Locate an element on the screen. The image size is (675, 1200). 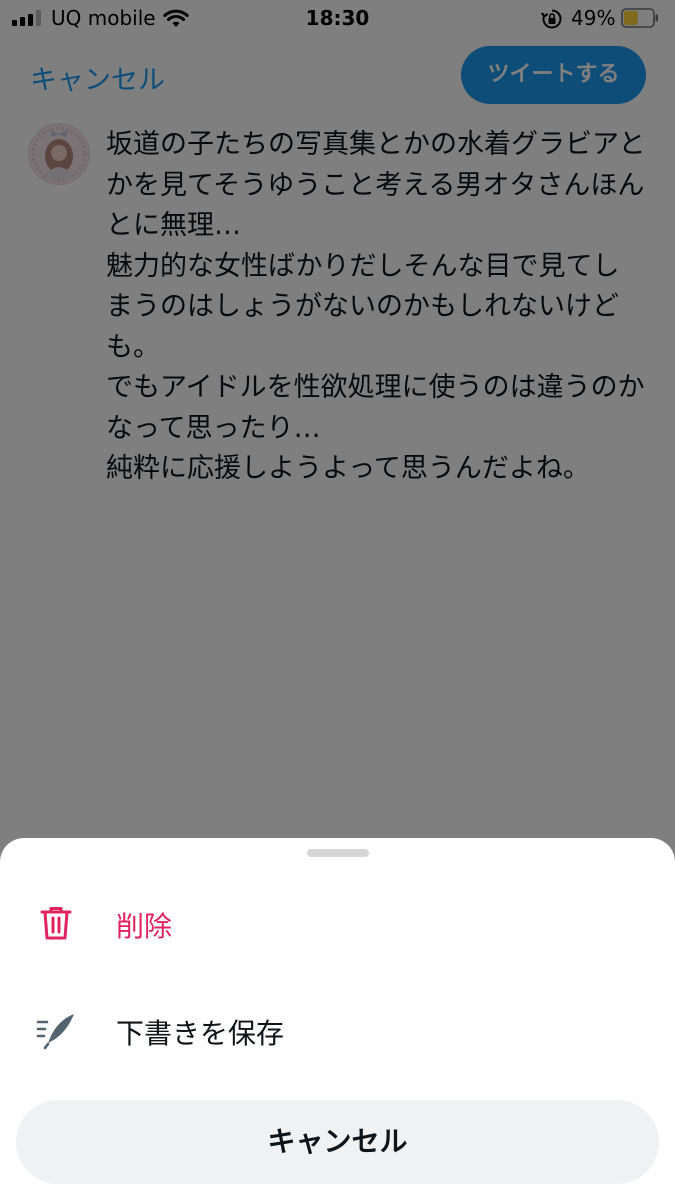
delete-label: 削除 is located at coordinates (144, 926).